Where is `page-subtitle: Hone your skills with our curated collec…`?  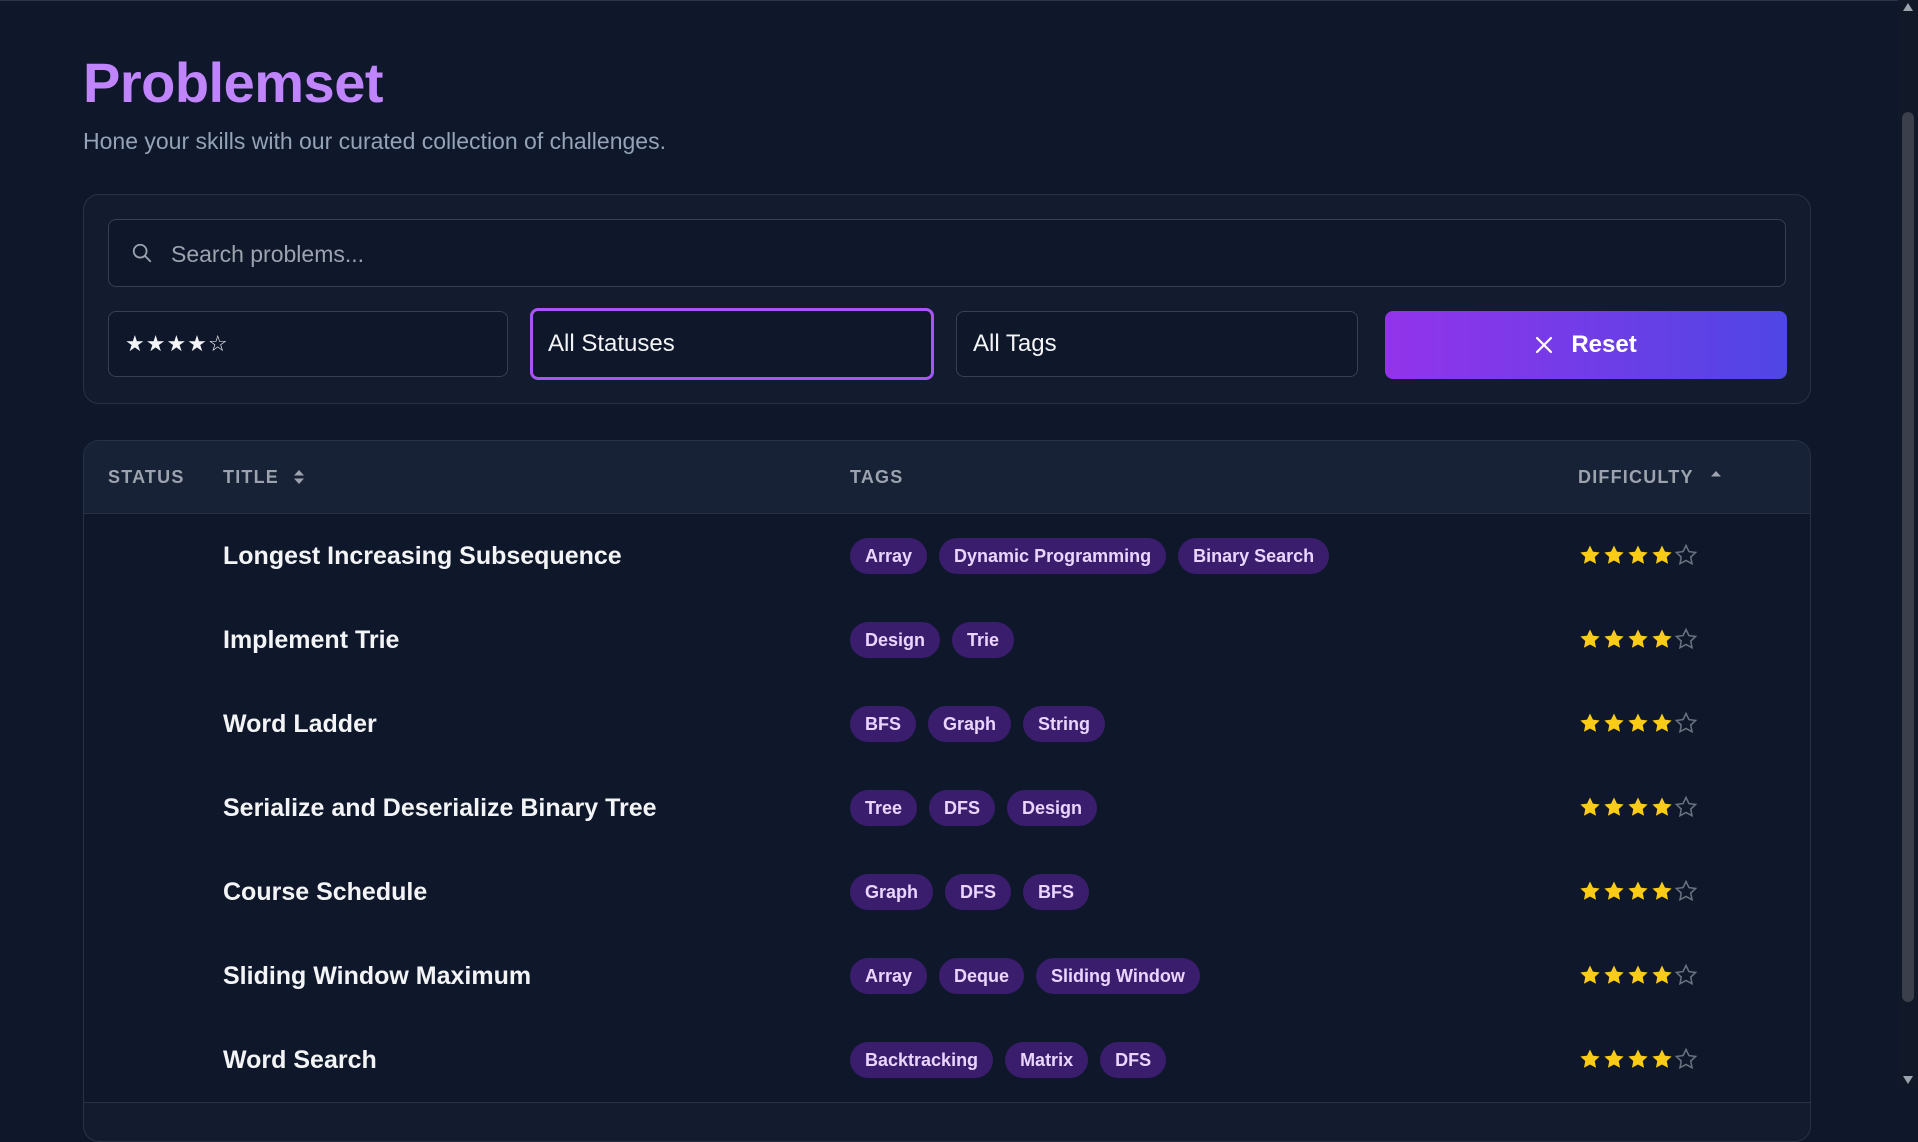
page-subtitle: Hone your skills with our curated collec… is located at coordinates (374, 141).